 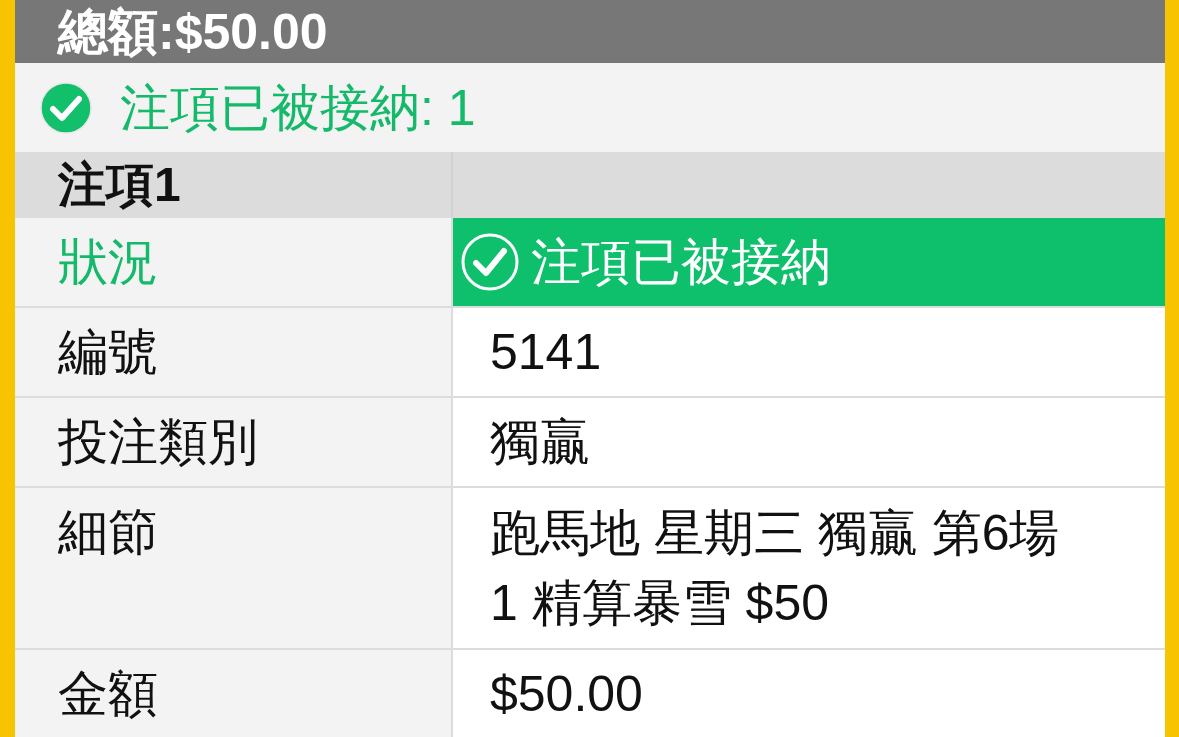 What do you see at coordinates (108, 694) in the screenshot?
I see `field-label: 金額` at bounding box center [108, 694].